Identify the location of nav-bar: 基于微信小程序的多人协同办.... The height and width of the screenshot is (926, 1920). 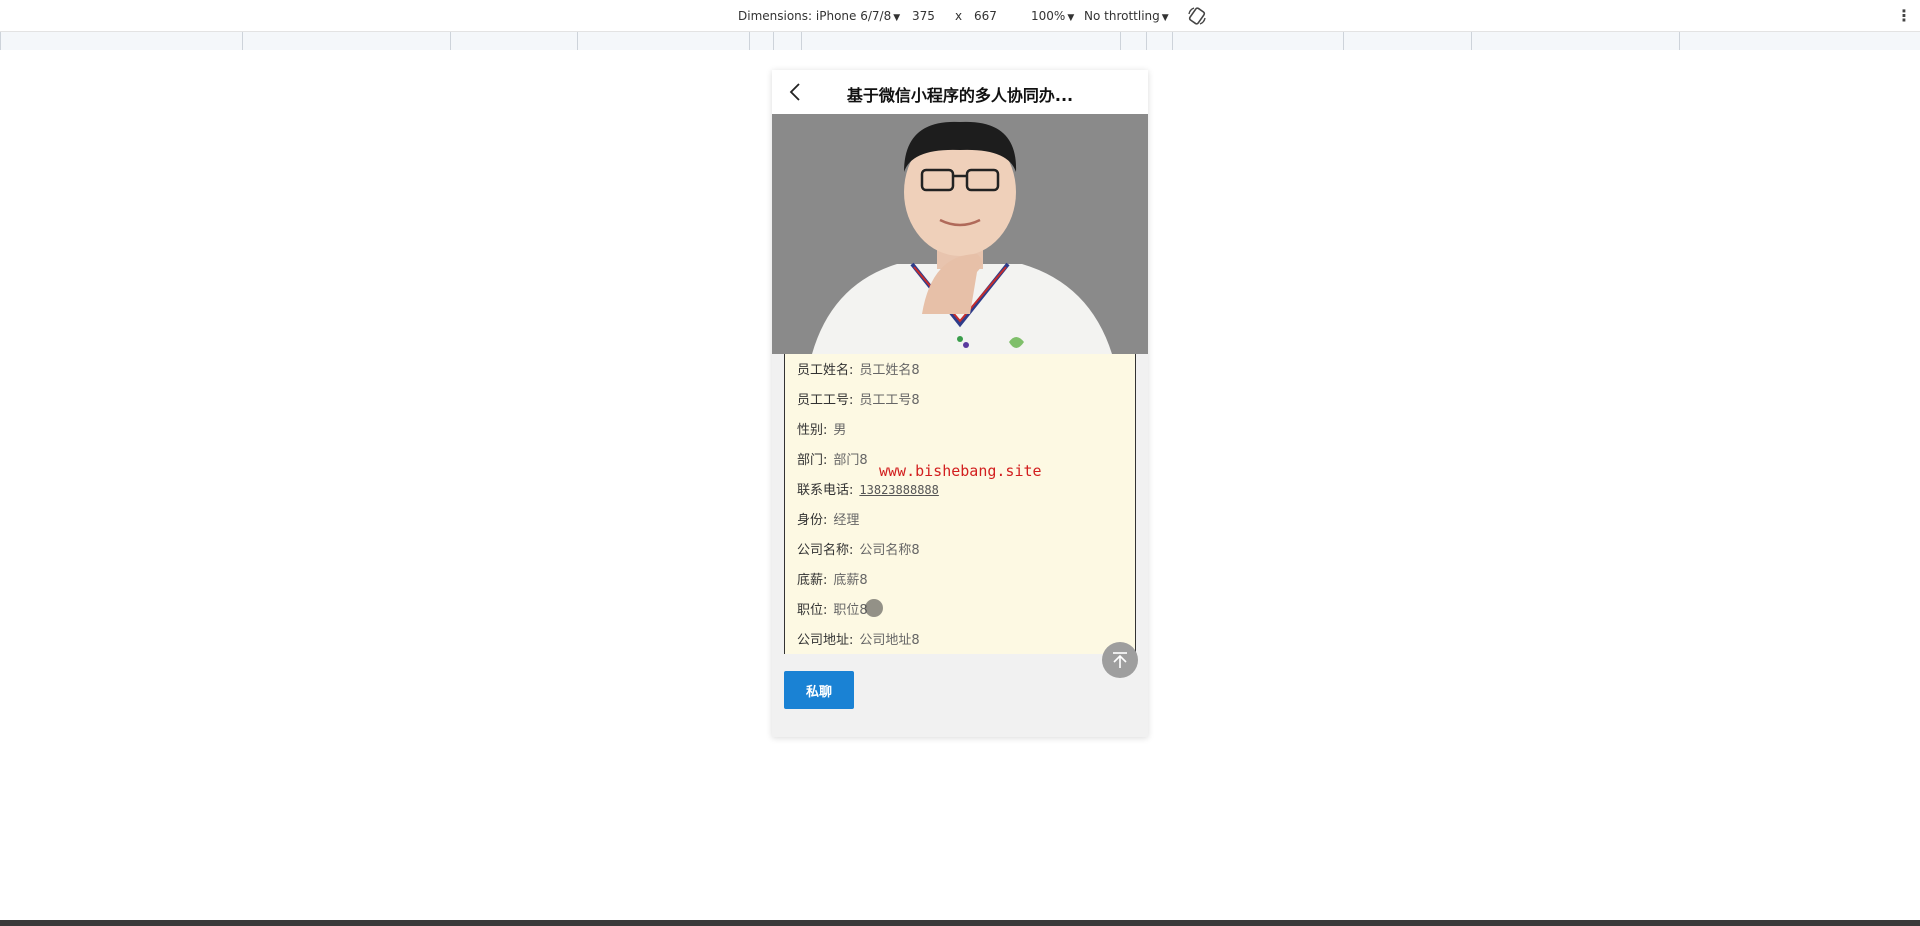
(960, 92).